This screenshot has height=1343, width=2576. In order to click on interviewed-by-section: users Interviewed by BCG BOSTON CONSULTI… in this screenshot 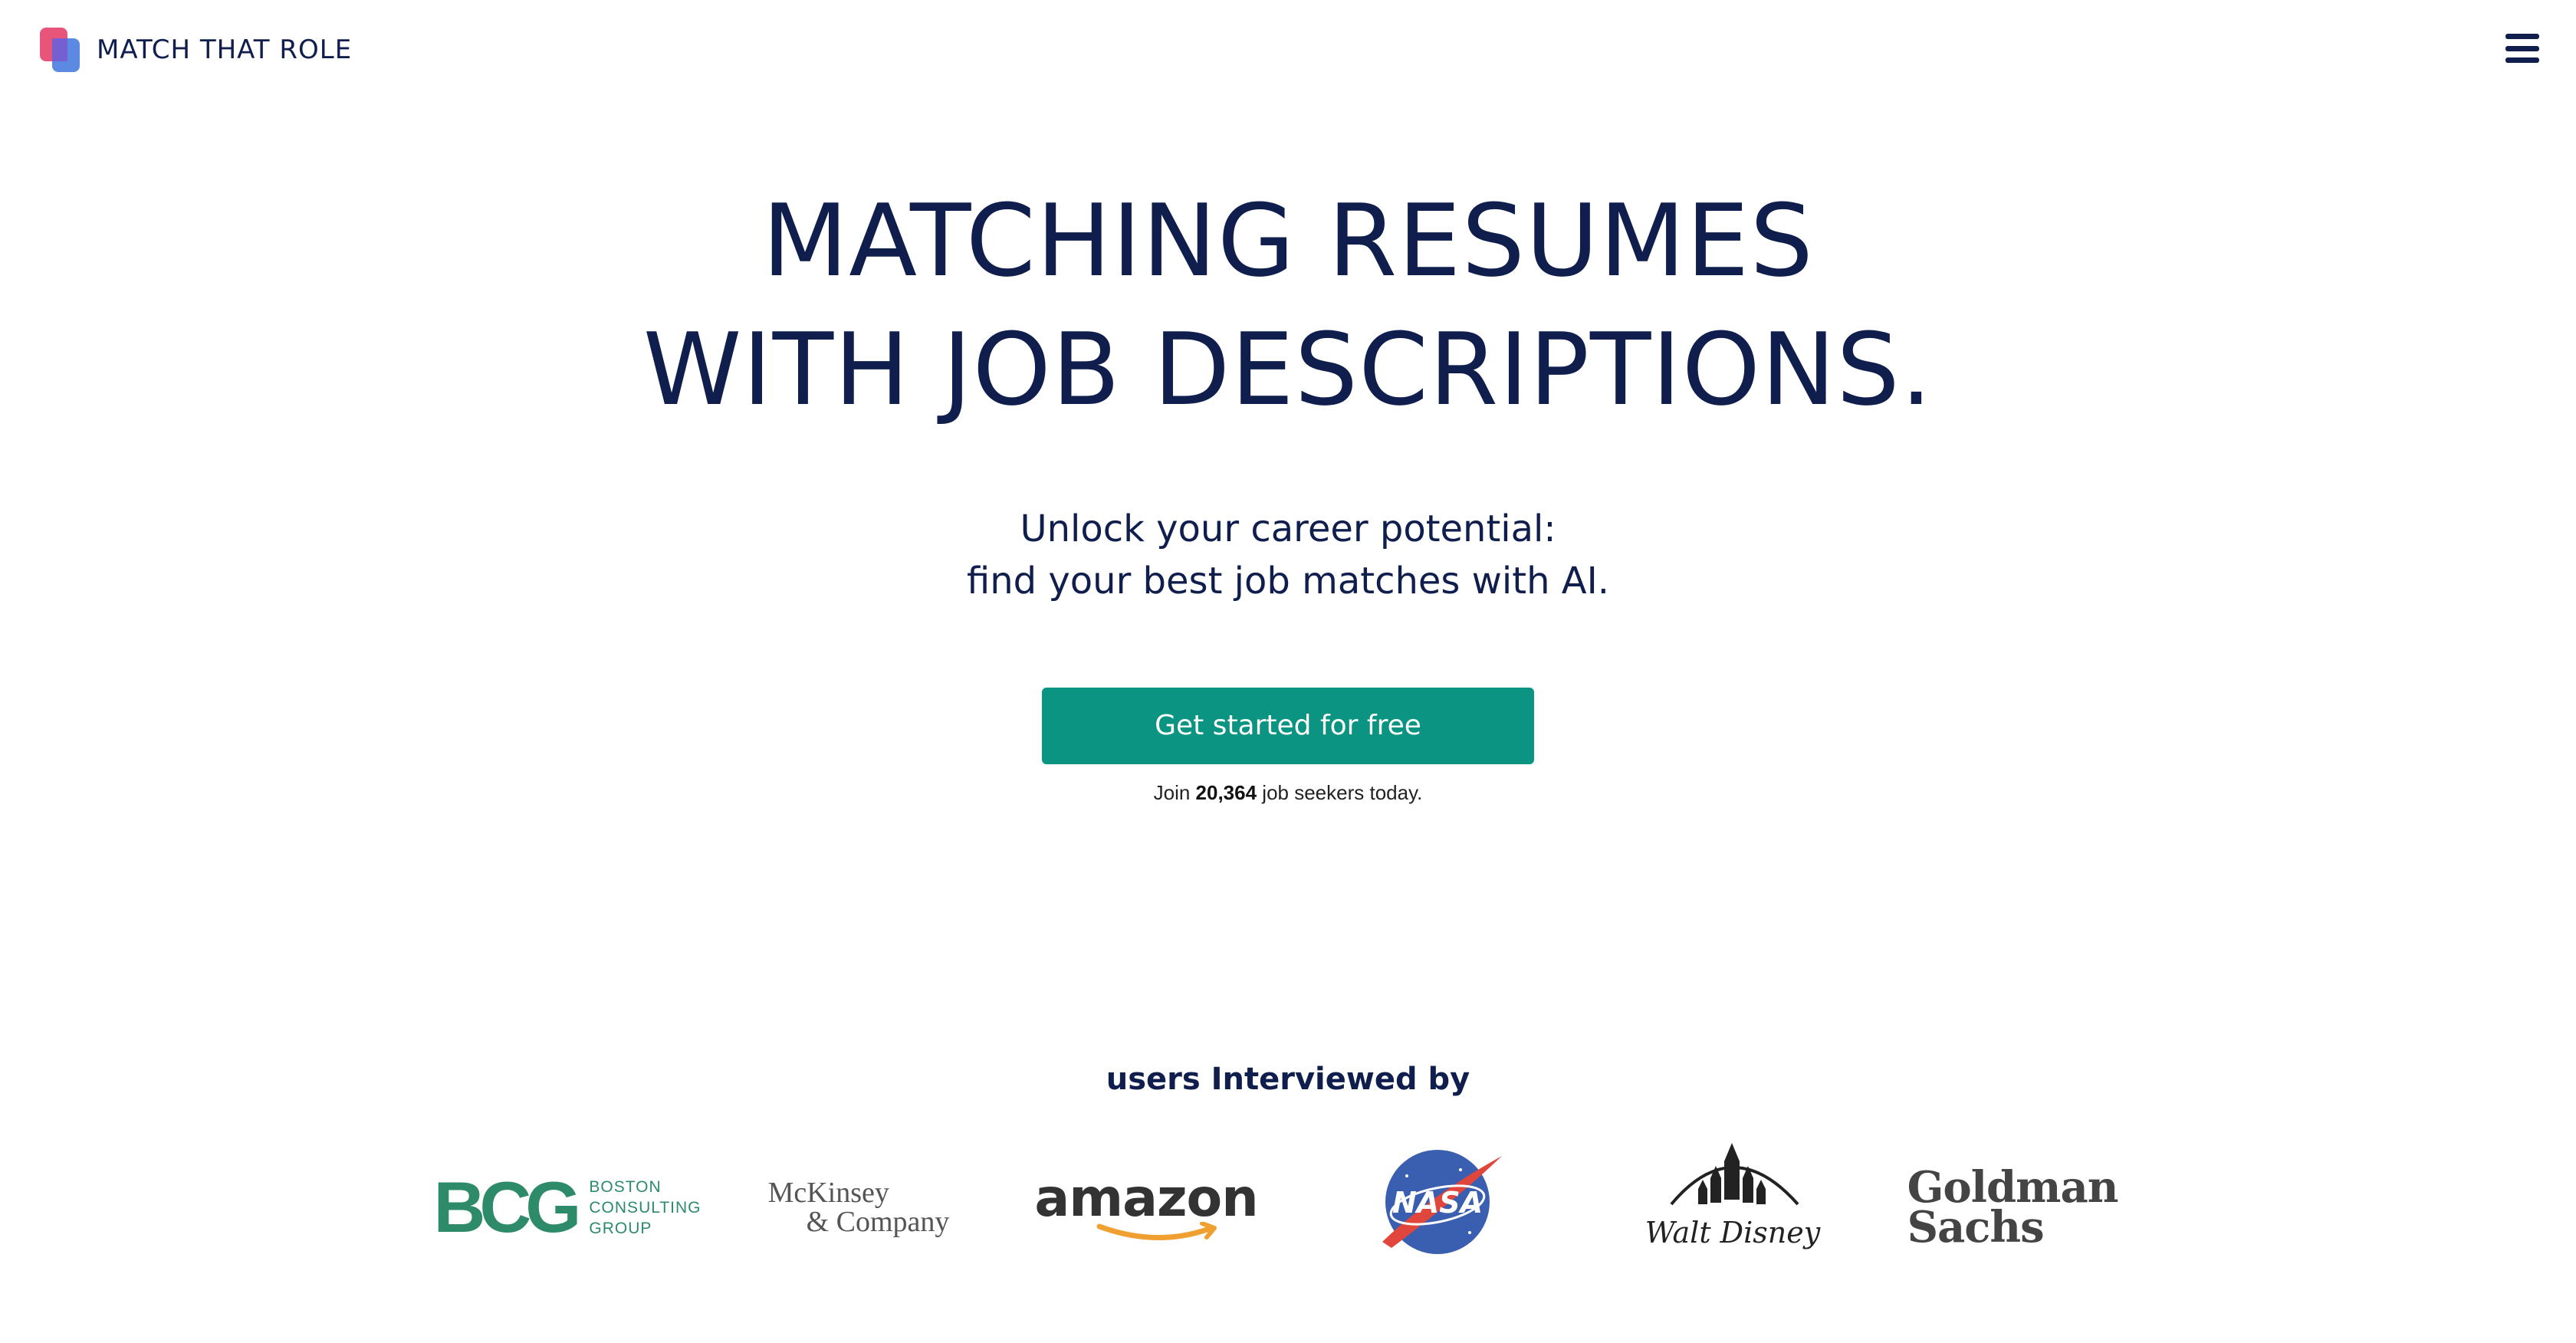, I will do `click(1288, 1158)`.